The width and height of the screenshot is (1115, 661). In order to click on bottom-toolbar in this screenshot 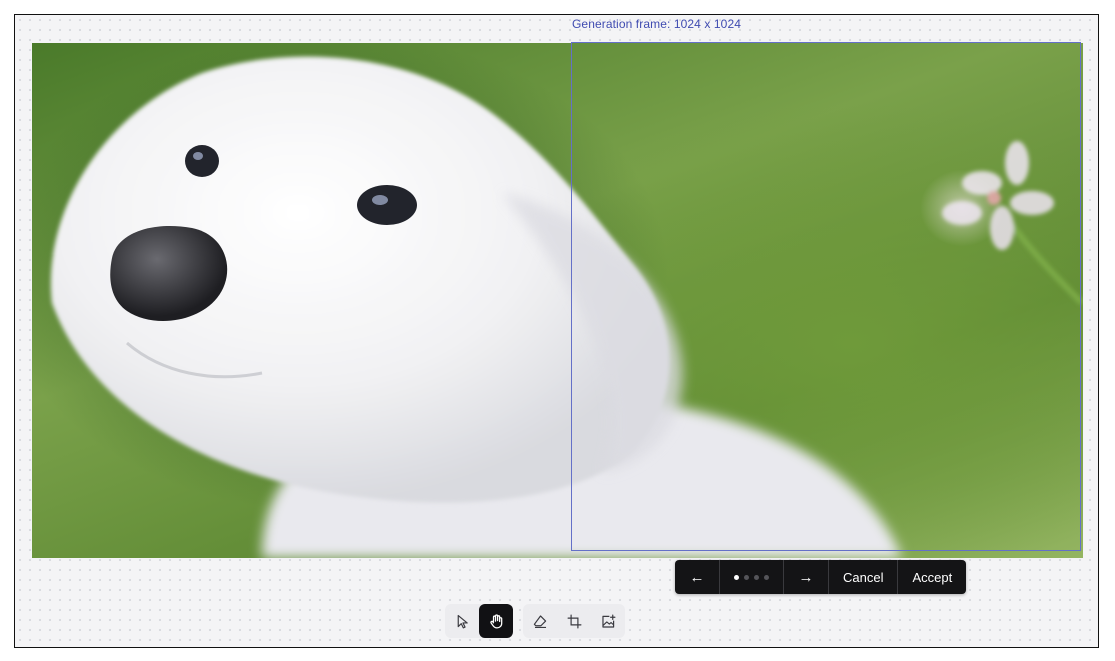, I will do `click(535, 621)`.